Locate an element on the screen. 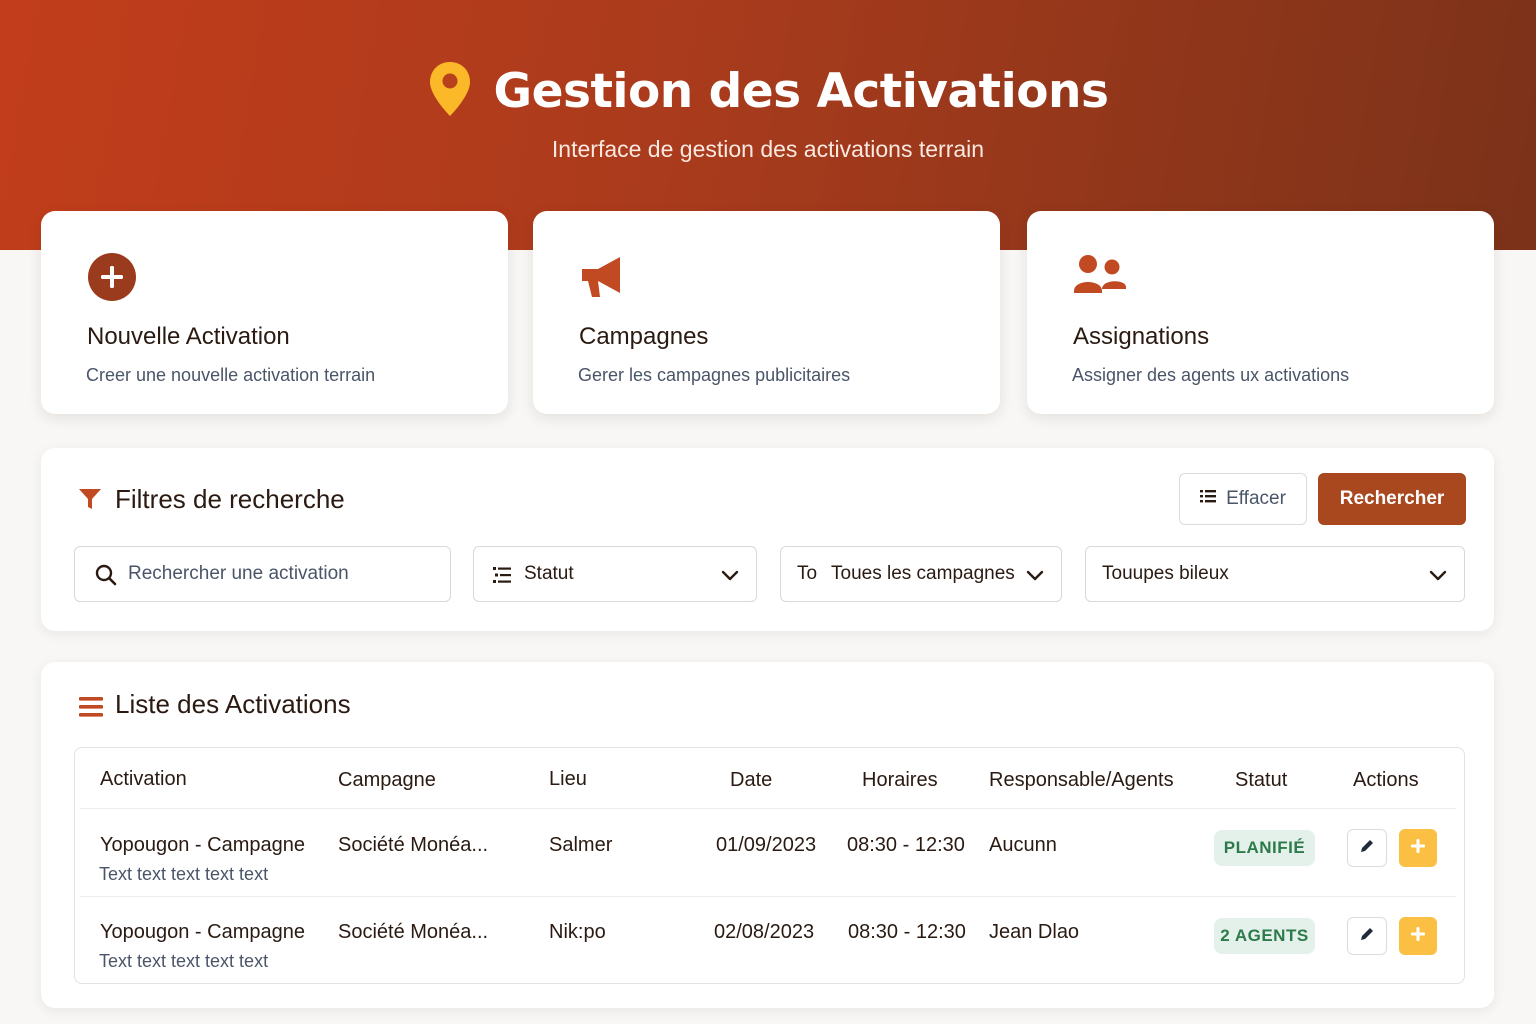 Image resolution: width=1536 pixels, height=1024 pixels. list-filter-icon is located at coordinates (502, 578).